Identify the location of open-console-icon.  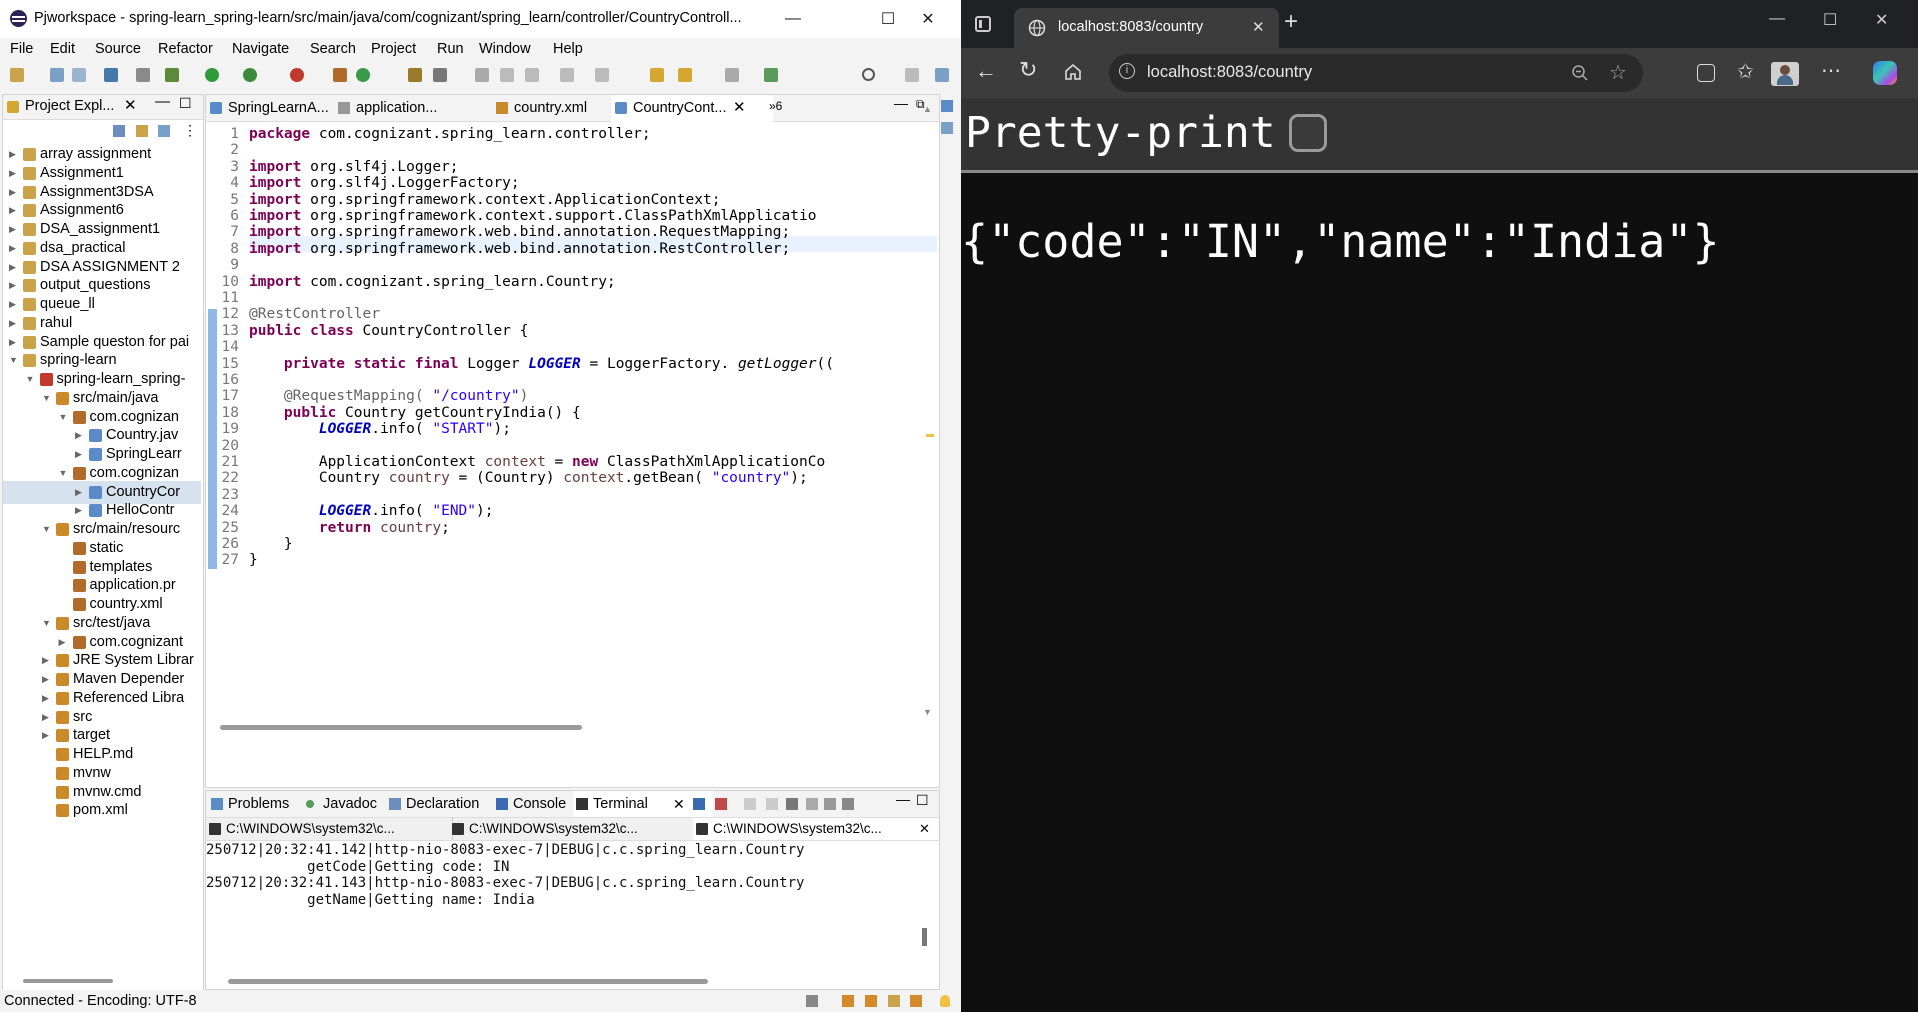
(111, 75).